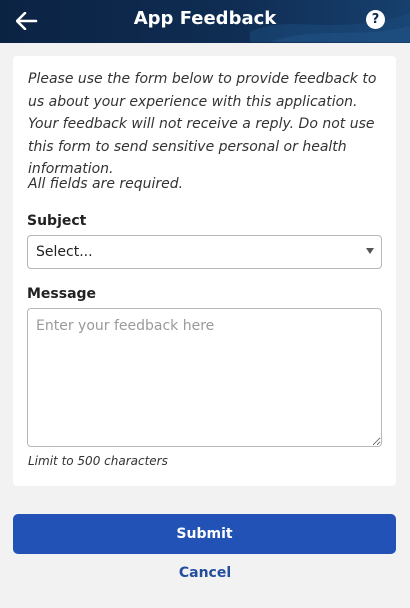  I want to click on question-circle-icon: ?, so click(375, 19).